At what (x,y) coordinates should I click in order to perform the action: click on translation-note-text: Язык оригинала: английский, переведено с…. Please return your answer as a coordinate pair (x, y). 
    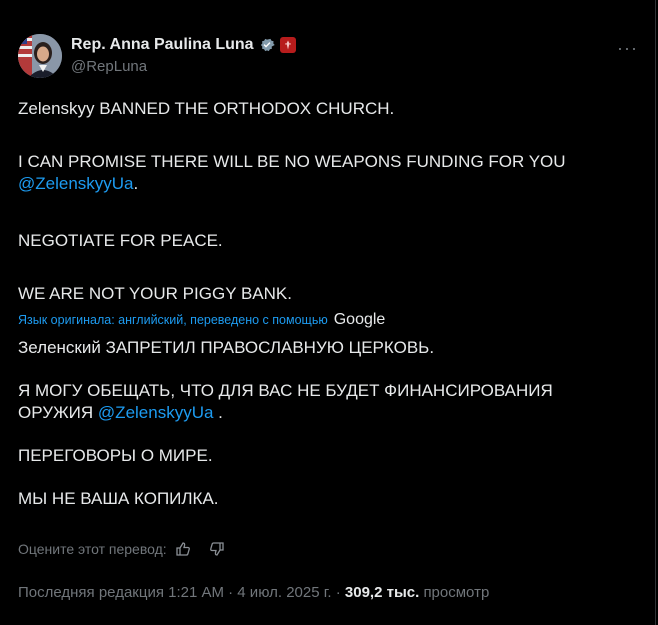
    Looking at the image, I should click on (173, 320).